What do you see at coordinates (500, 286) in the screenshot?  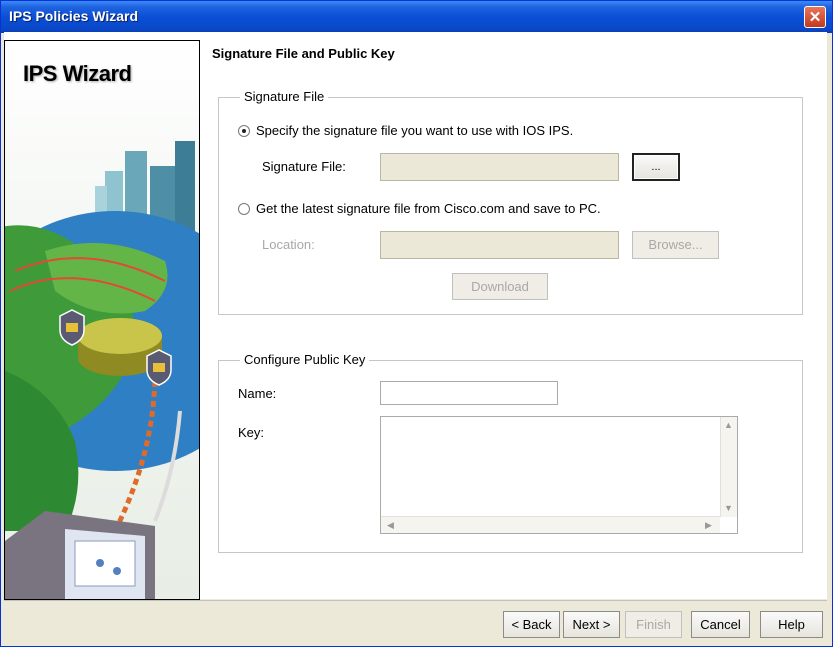 I see `download-button: Download` at bounding box center [500, 286].